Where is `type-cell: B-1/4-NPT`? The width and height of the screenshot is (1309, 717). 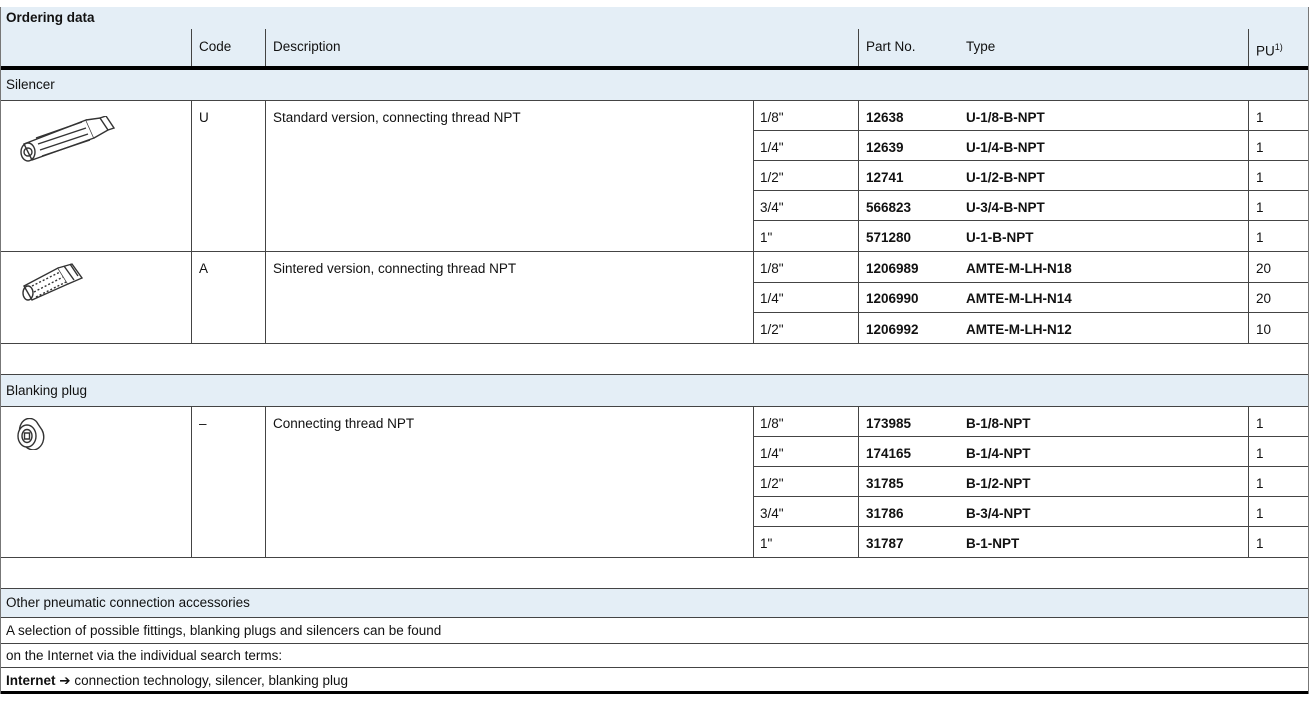
type-cell: B-1/4-NPT is located at coordinates (998, 453).